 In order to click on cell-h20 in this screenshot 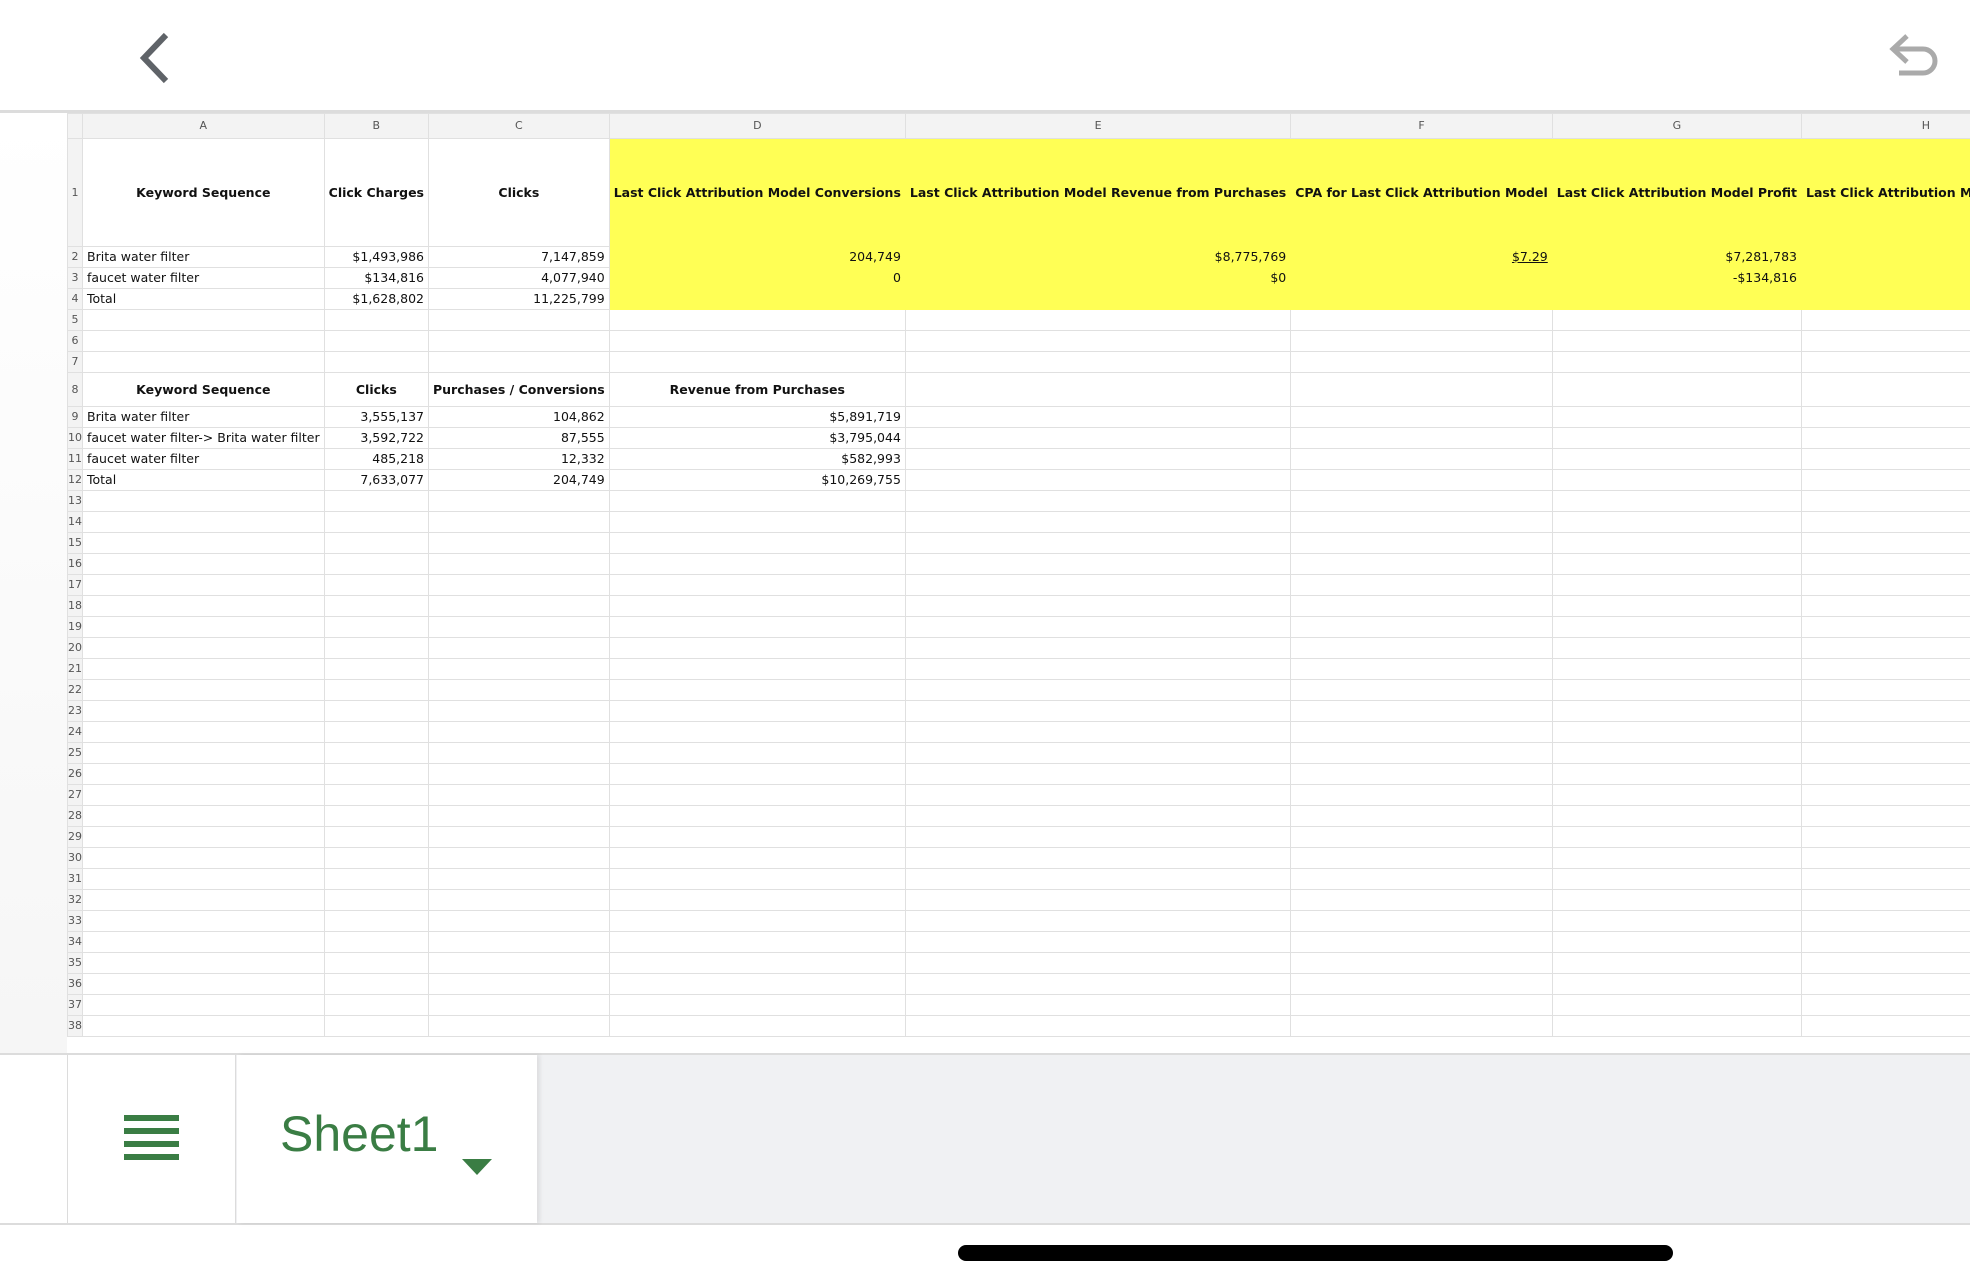, I will do `click(1885, 648)`.